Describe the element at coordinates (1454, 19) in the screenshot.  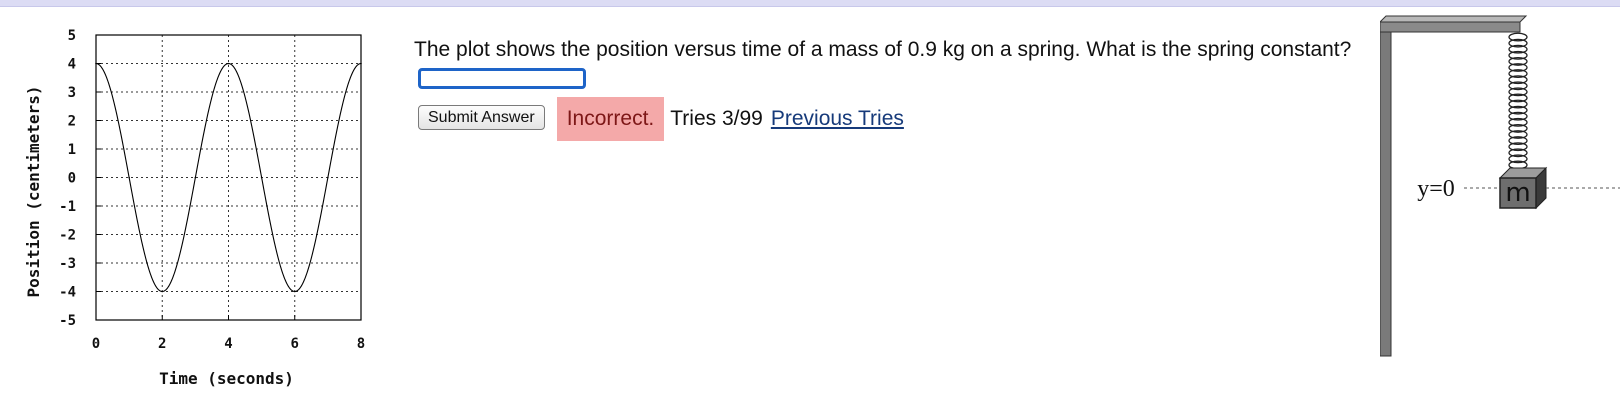
I see `crossbar-top` at that location.